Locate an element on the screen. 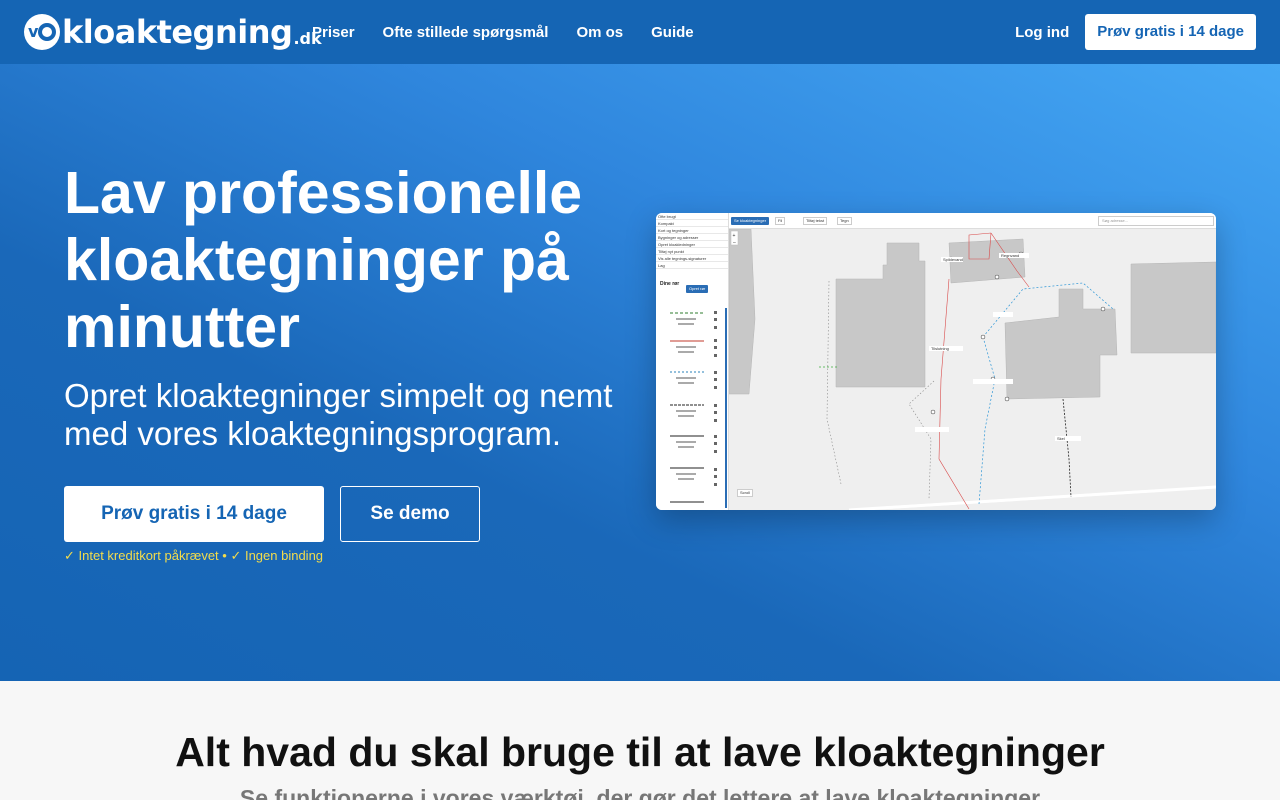 Image resolution: width=1280 pixels, height=800 pixels. nav-link-faq: Ofte stillede spørgsmål is located at coordinates (466, 32).